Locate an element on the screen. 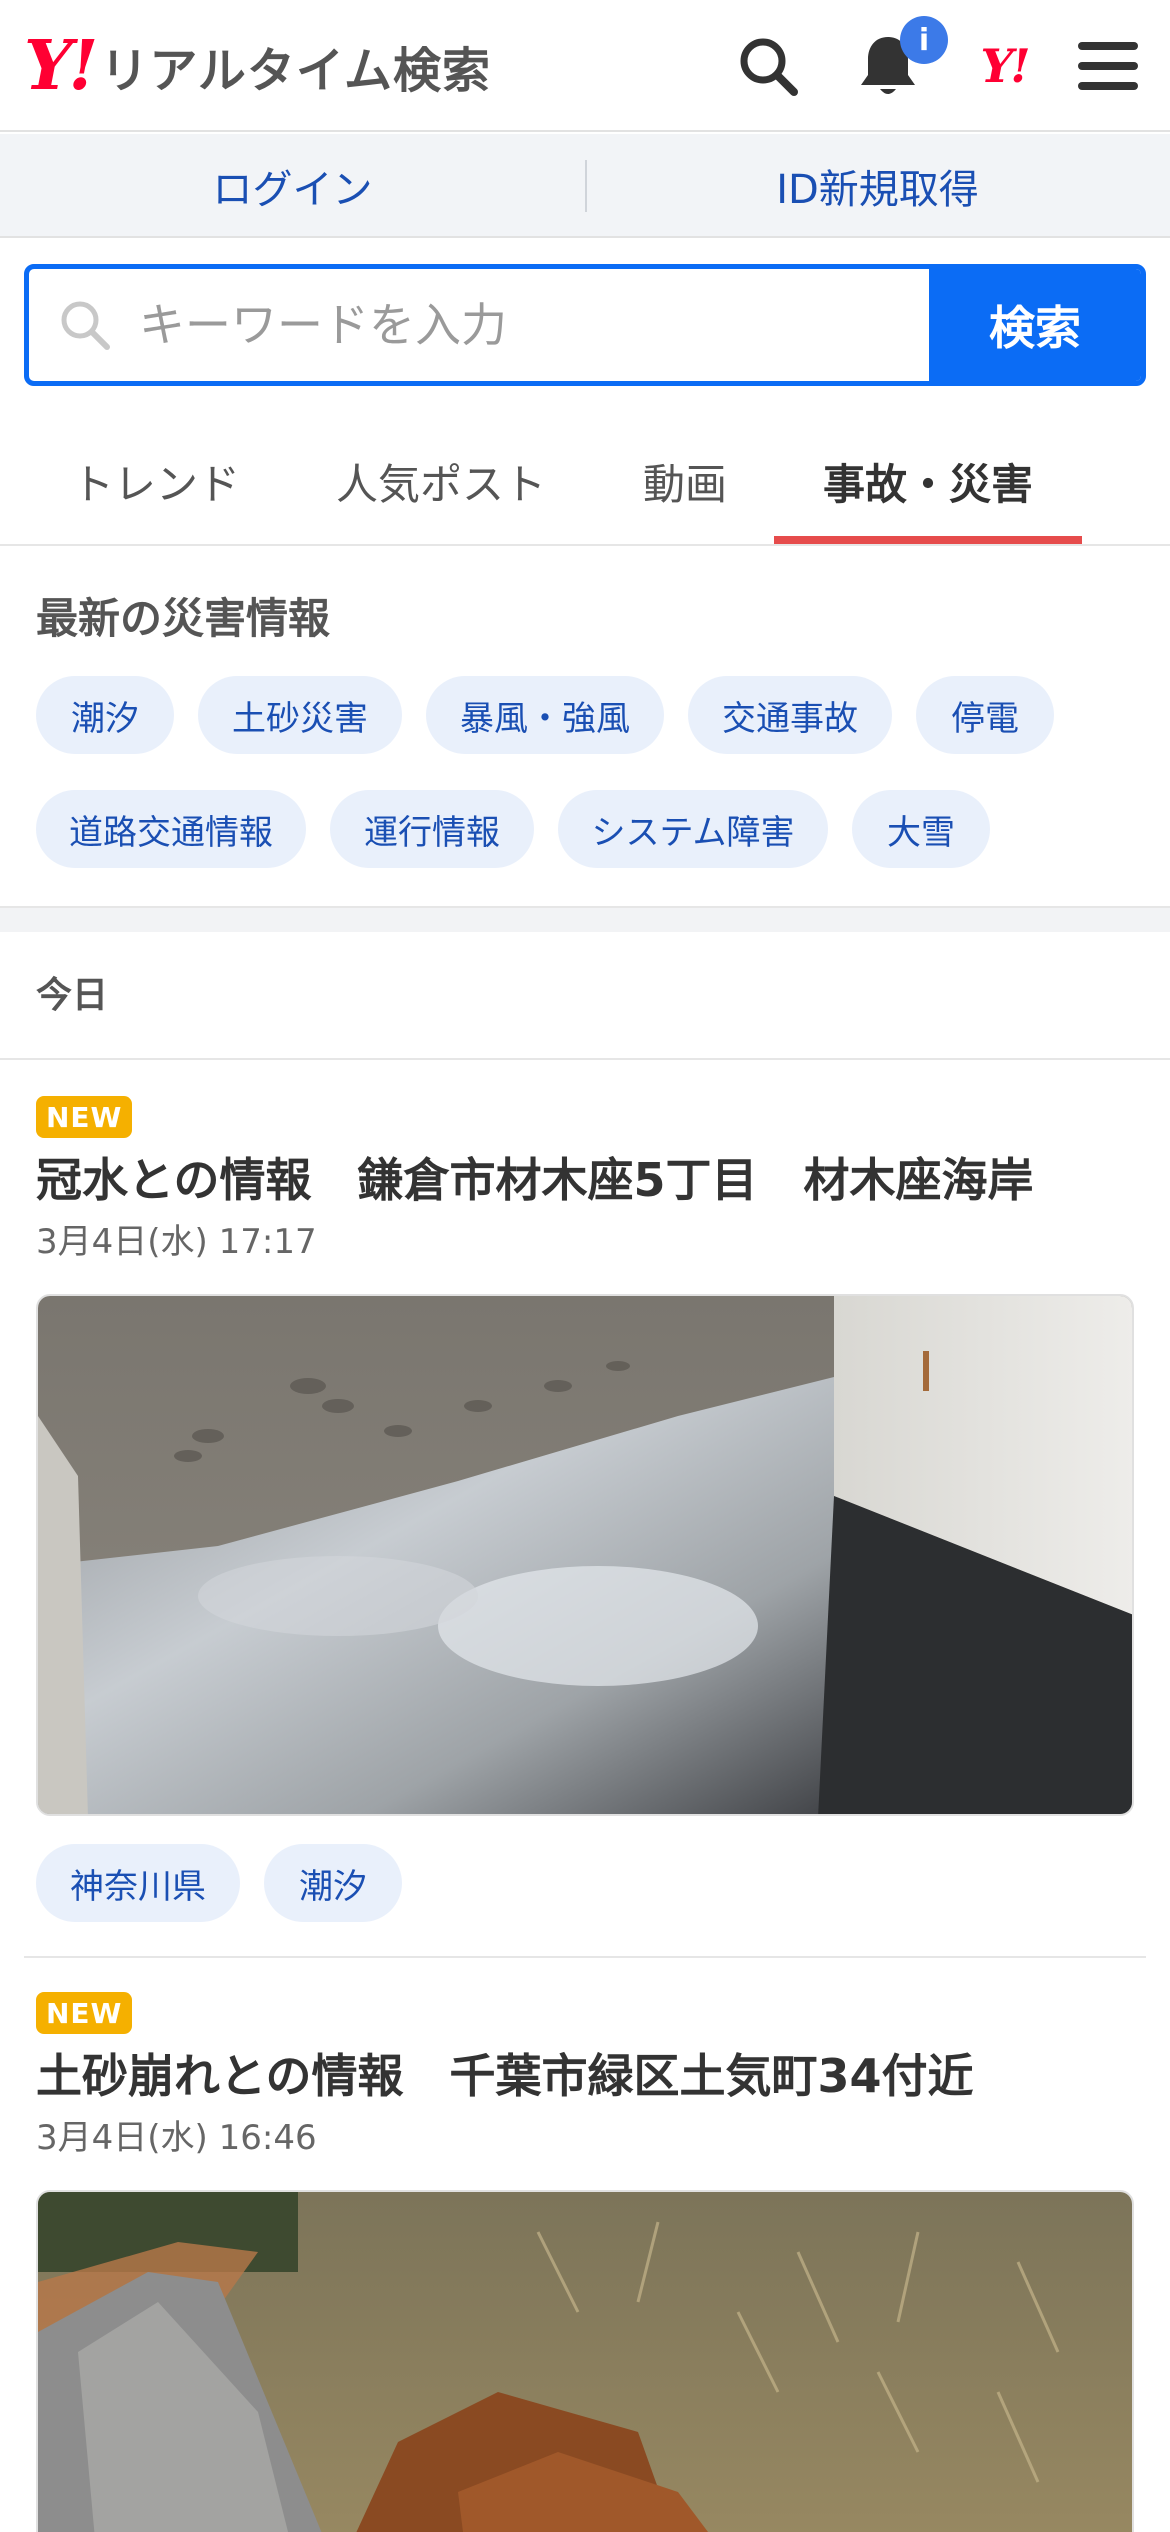 Image resolution: width=1170 pixels, height=2532 pixels. post-divider is located at coordinates (585, 1957).